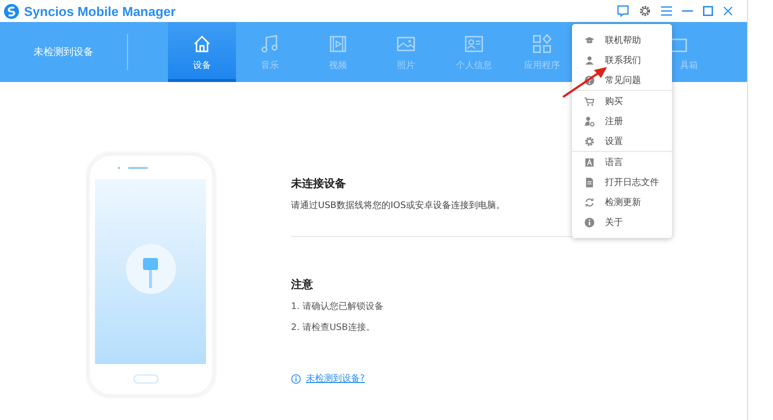  What do you see at coordinates (622, 101) in the screenshot?
I see `menu-item: 购买` at bounding box center [622, 101].